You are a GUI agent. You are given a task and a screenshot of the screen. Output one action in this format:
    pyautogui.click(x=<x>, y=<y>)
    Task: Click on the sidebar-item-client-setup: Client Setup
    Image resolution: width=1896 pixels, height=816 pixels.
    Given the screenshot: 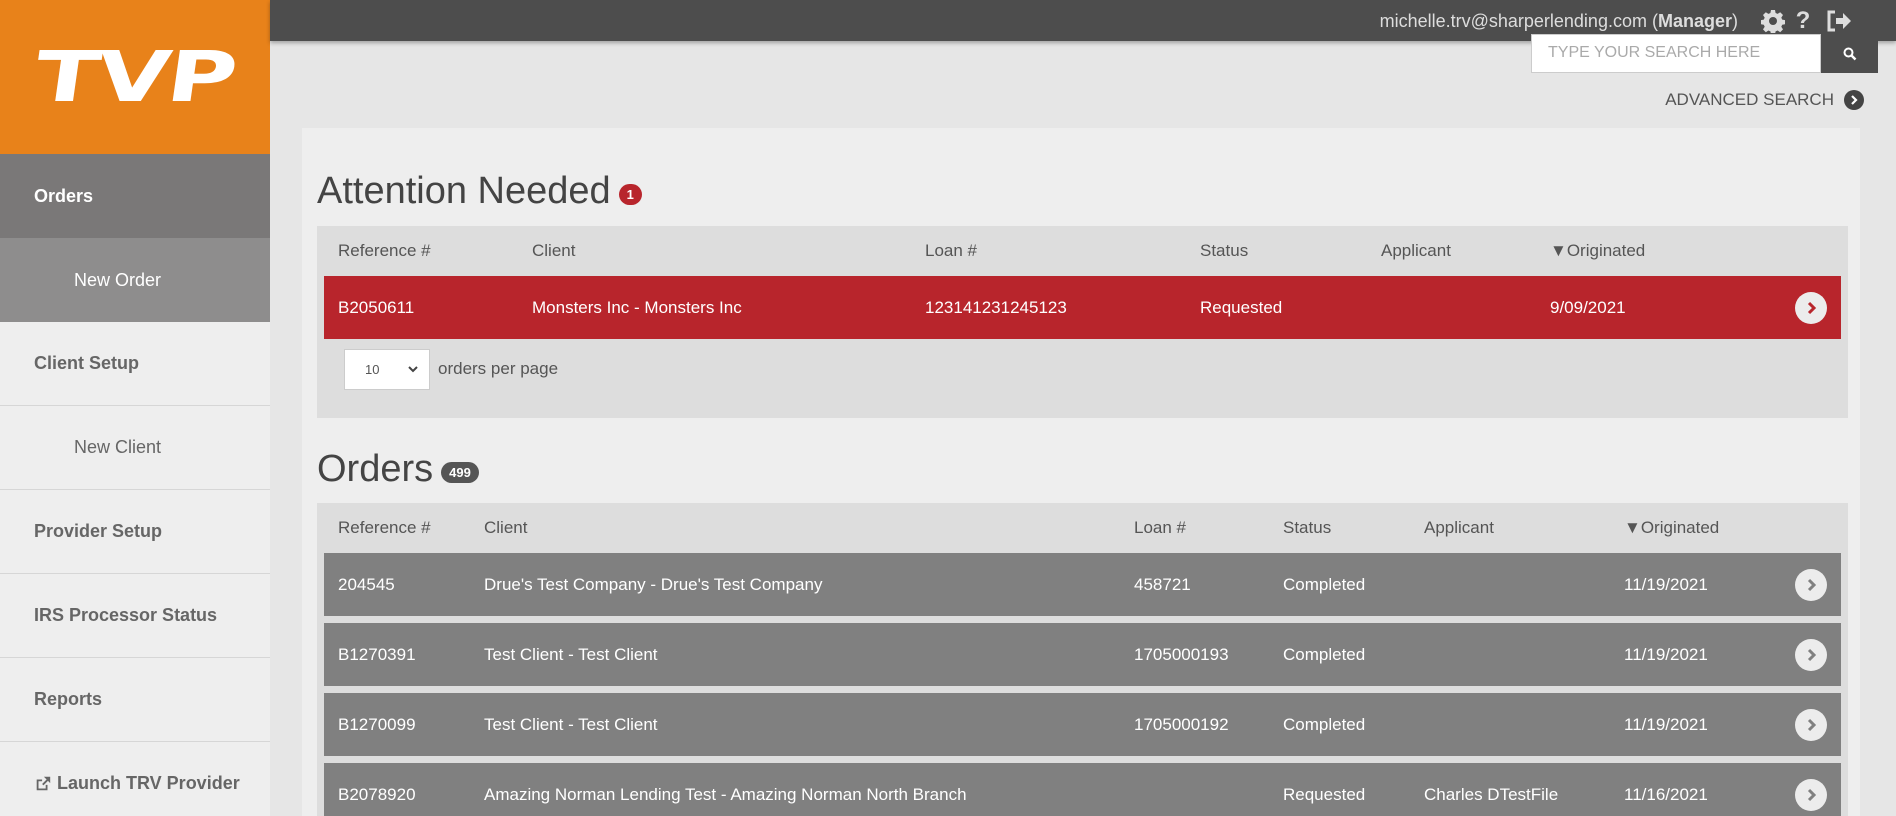 What is the action you would take?
    pyautogui.click(x=135, y=364)
    